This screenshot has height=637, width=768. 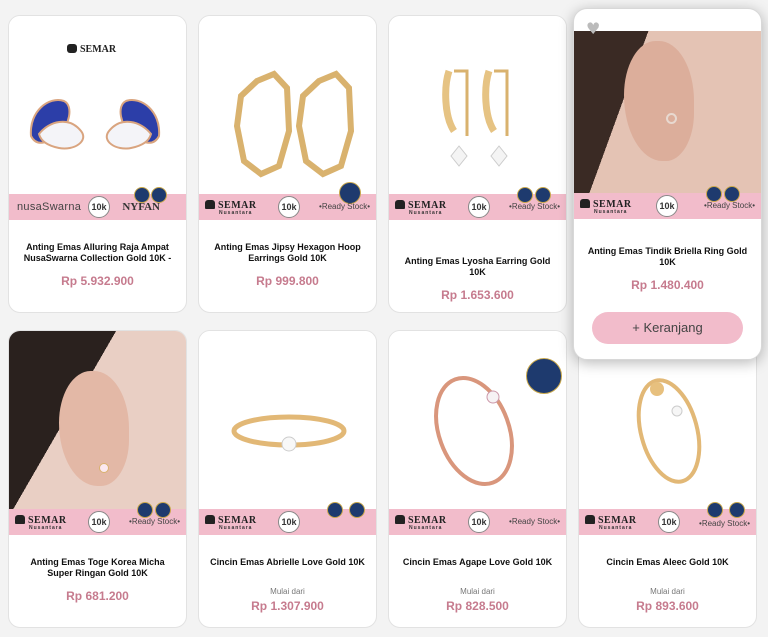 I want to click on product-price: Rp 1.480.400, so click(x=667, y=285).